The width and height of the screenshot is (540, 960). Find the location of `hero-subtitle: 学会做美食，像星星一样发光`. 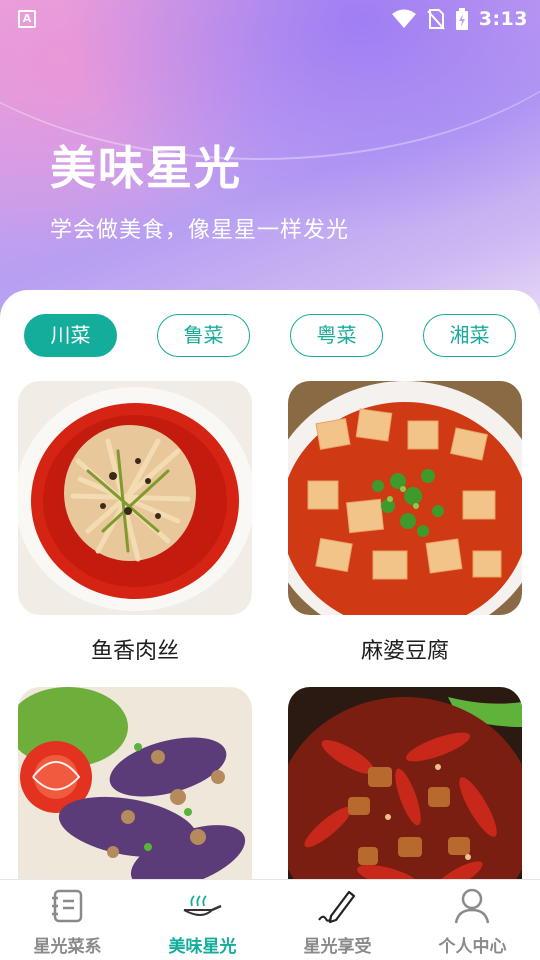

hero-subtitle: 学会做美食，像星星一样发光 is located at coordinates (200, 230).